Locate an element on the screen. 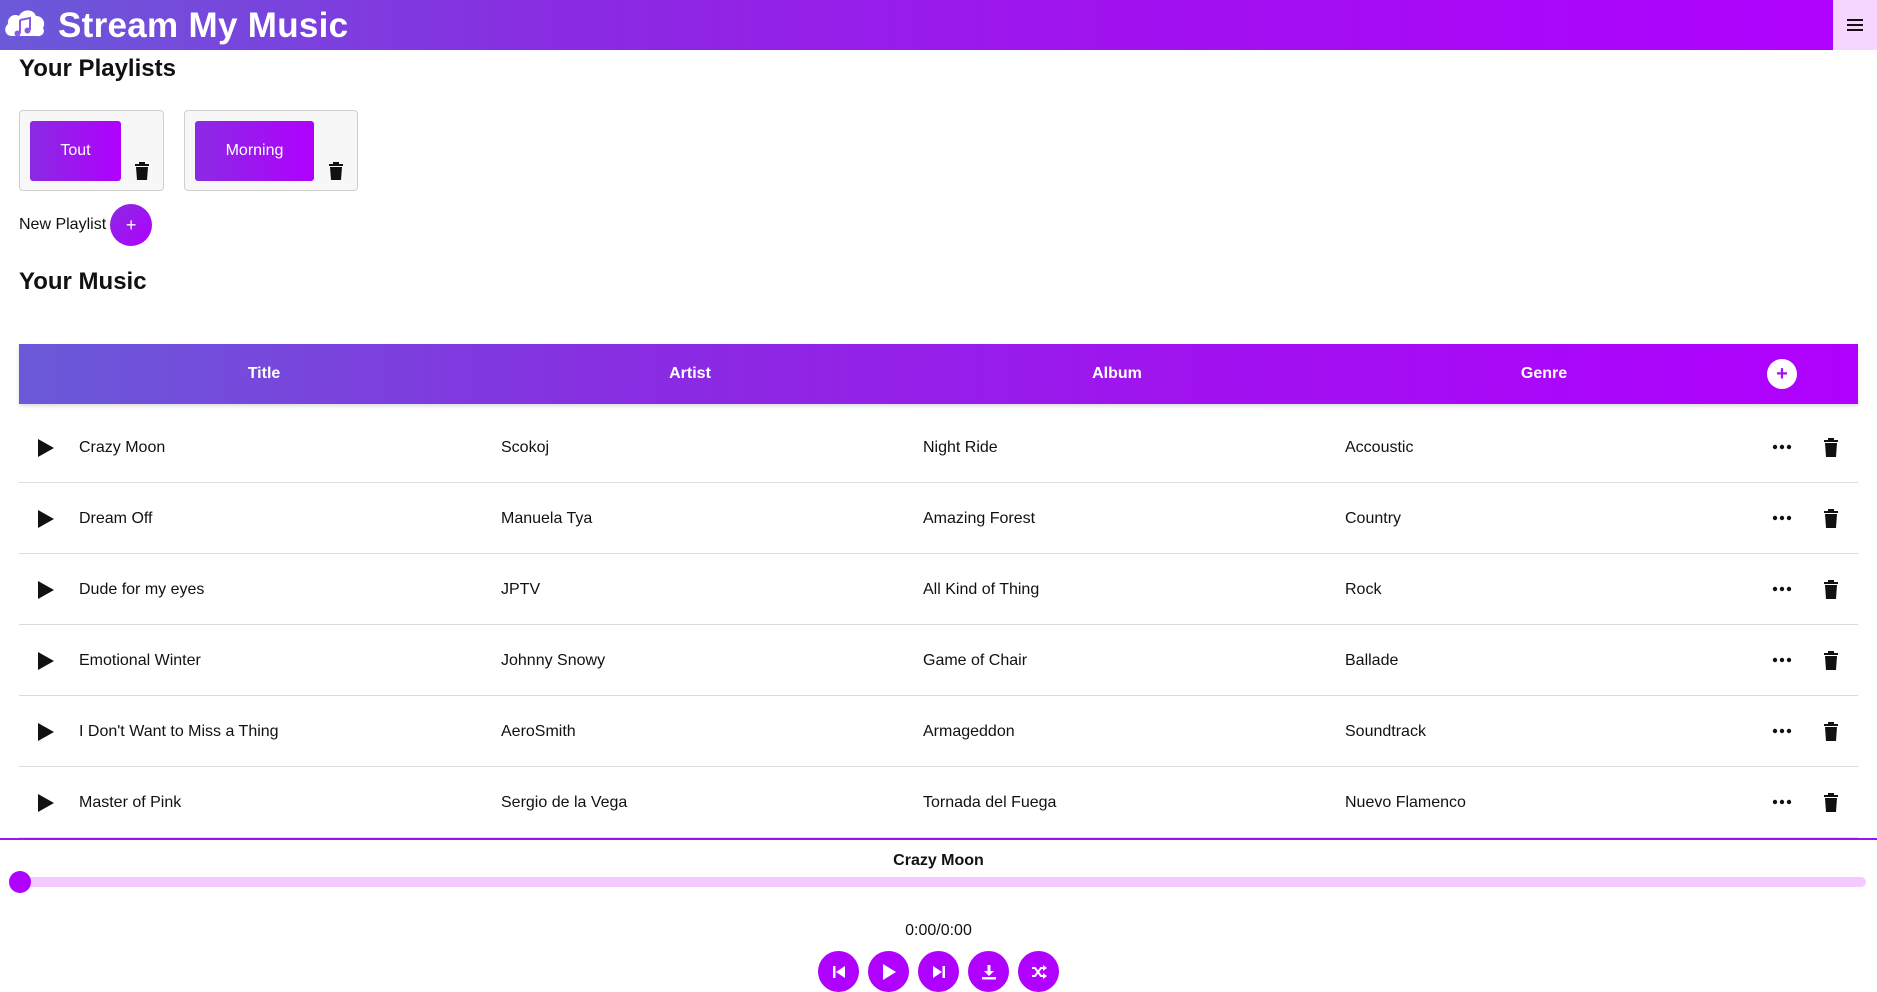 Image resolution: width=1877 pixels, height=992 pixels. playback-time: 0:00/0:00 is located at coordinates (938, 930).